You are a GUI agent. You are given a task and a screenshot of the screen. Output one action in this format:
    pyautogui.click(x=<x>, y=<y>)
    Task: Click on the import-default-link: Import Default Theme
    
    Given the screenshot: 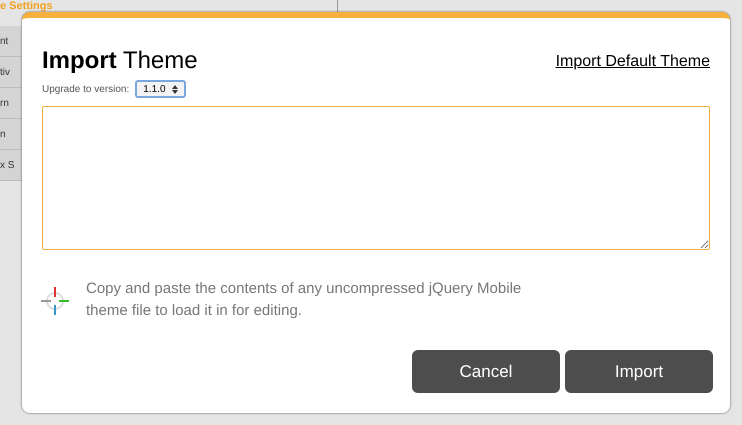 What is the action you would take?
    pyautogui.click(x=633, y=62)
    